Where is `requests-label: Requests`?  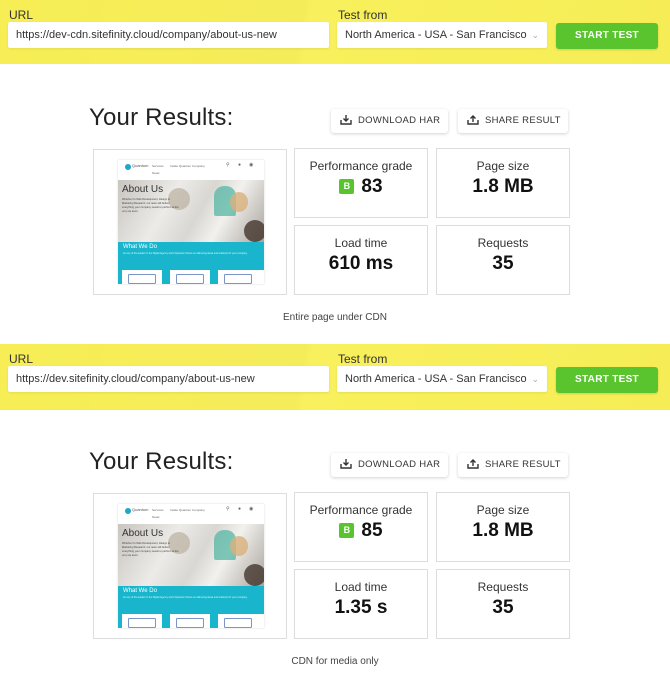
requests-label: Requests is located at coordinates (503, 587).